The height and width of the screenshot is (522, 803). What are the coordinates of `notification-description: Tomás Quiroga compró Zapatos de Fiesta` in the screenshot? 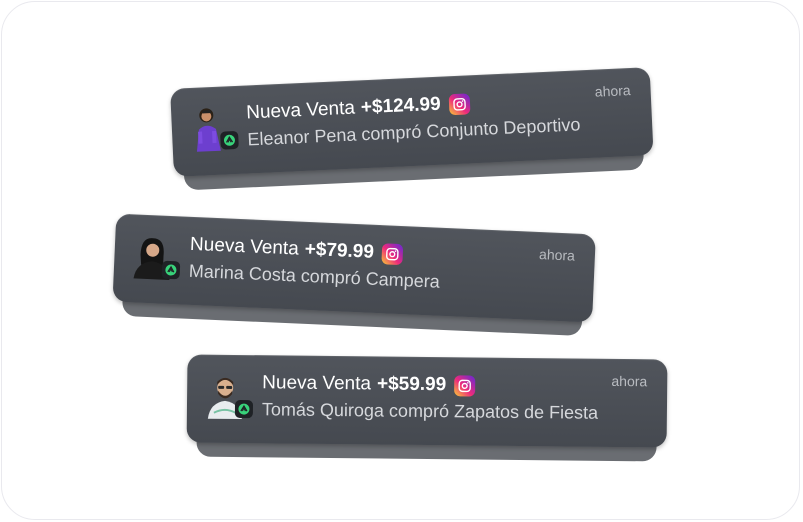 It's located at (430, 411).